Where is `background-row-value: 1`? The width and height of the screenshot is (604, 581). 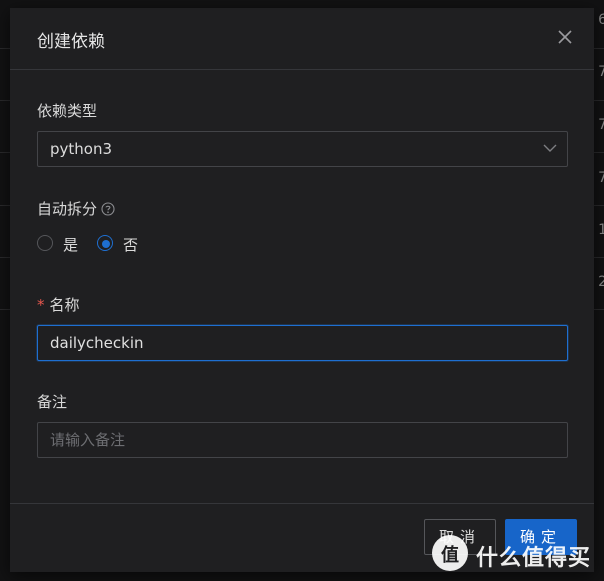
background-row-value: 1 is located at coordinates (601, 230).